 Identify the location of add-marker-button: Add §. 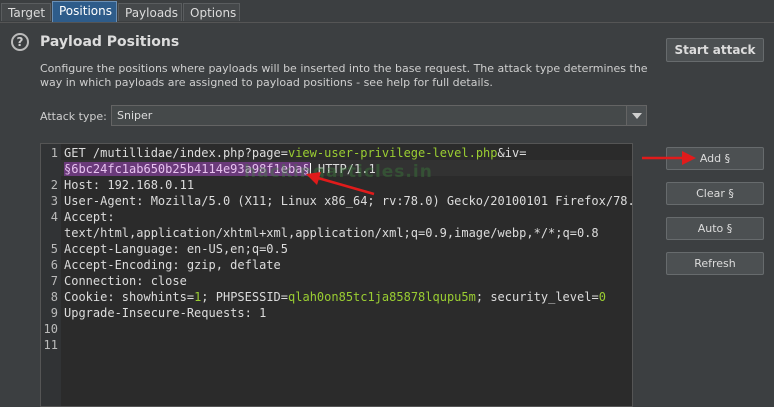
(715, 158).